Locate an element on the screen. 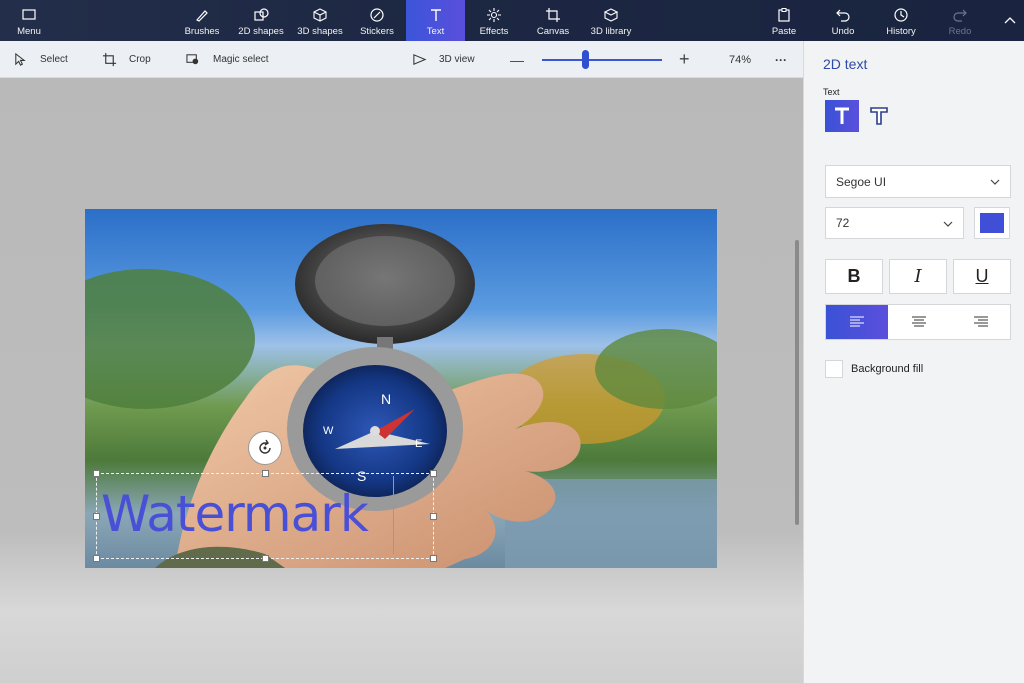 The image size is (1024, 683). text-box-selection: Watermark is located at coordinates (265, 516).